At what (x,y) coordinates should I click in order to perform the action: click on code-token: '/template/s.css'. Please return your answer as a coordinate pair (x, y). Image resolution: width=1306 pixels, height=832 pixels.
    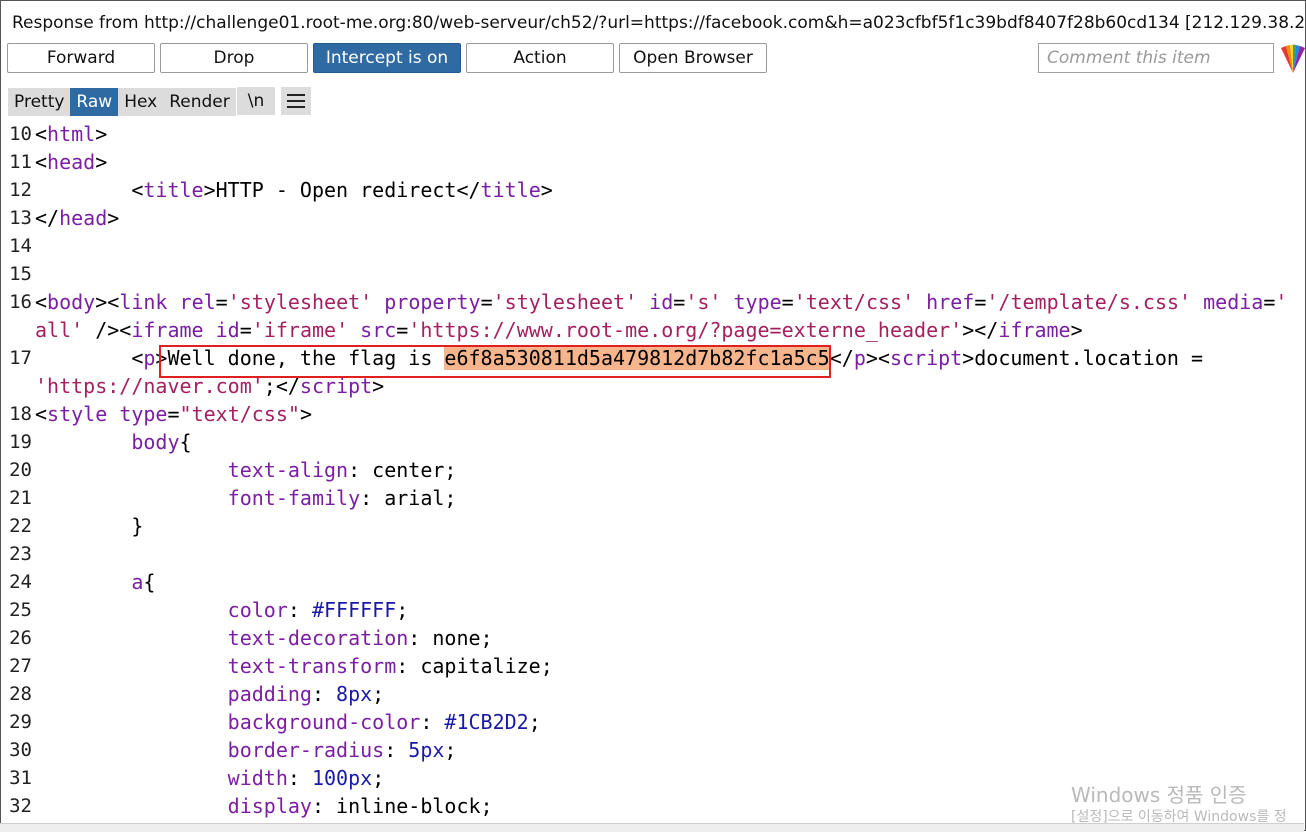
    Looking at the image, I should click on (1089, 302).